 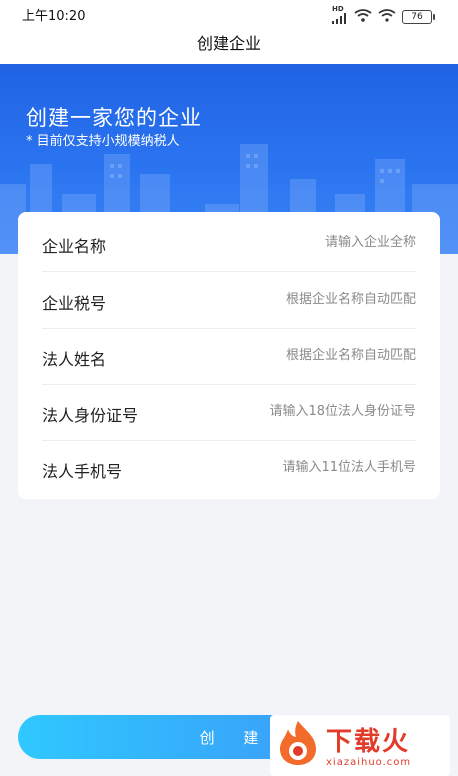 I want to click on battery-icon: 76, so click(x=418, y=17).